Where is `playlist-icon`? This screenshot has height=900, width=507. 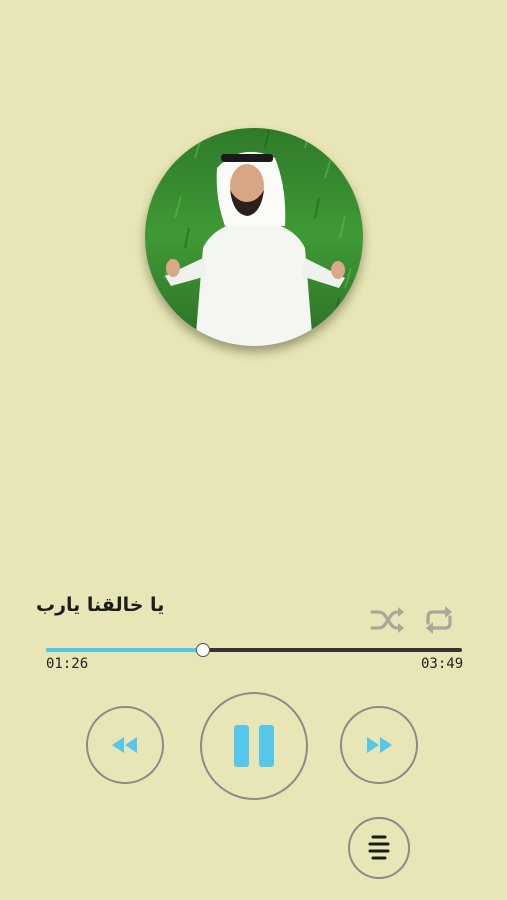
playlist-icon is located at coordinates (379, 847).